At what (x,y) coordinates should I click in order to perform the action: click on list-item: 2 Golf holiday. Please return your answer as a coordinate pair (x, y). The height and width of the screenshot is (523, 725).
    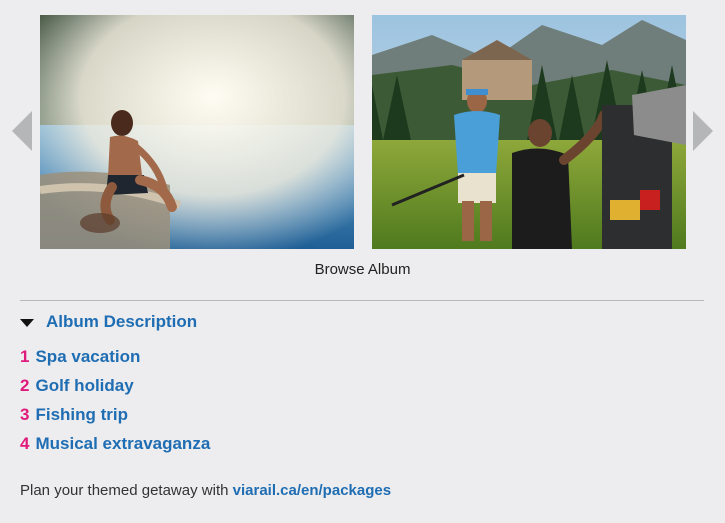
    Looking at the image, I should click on (115, 389).